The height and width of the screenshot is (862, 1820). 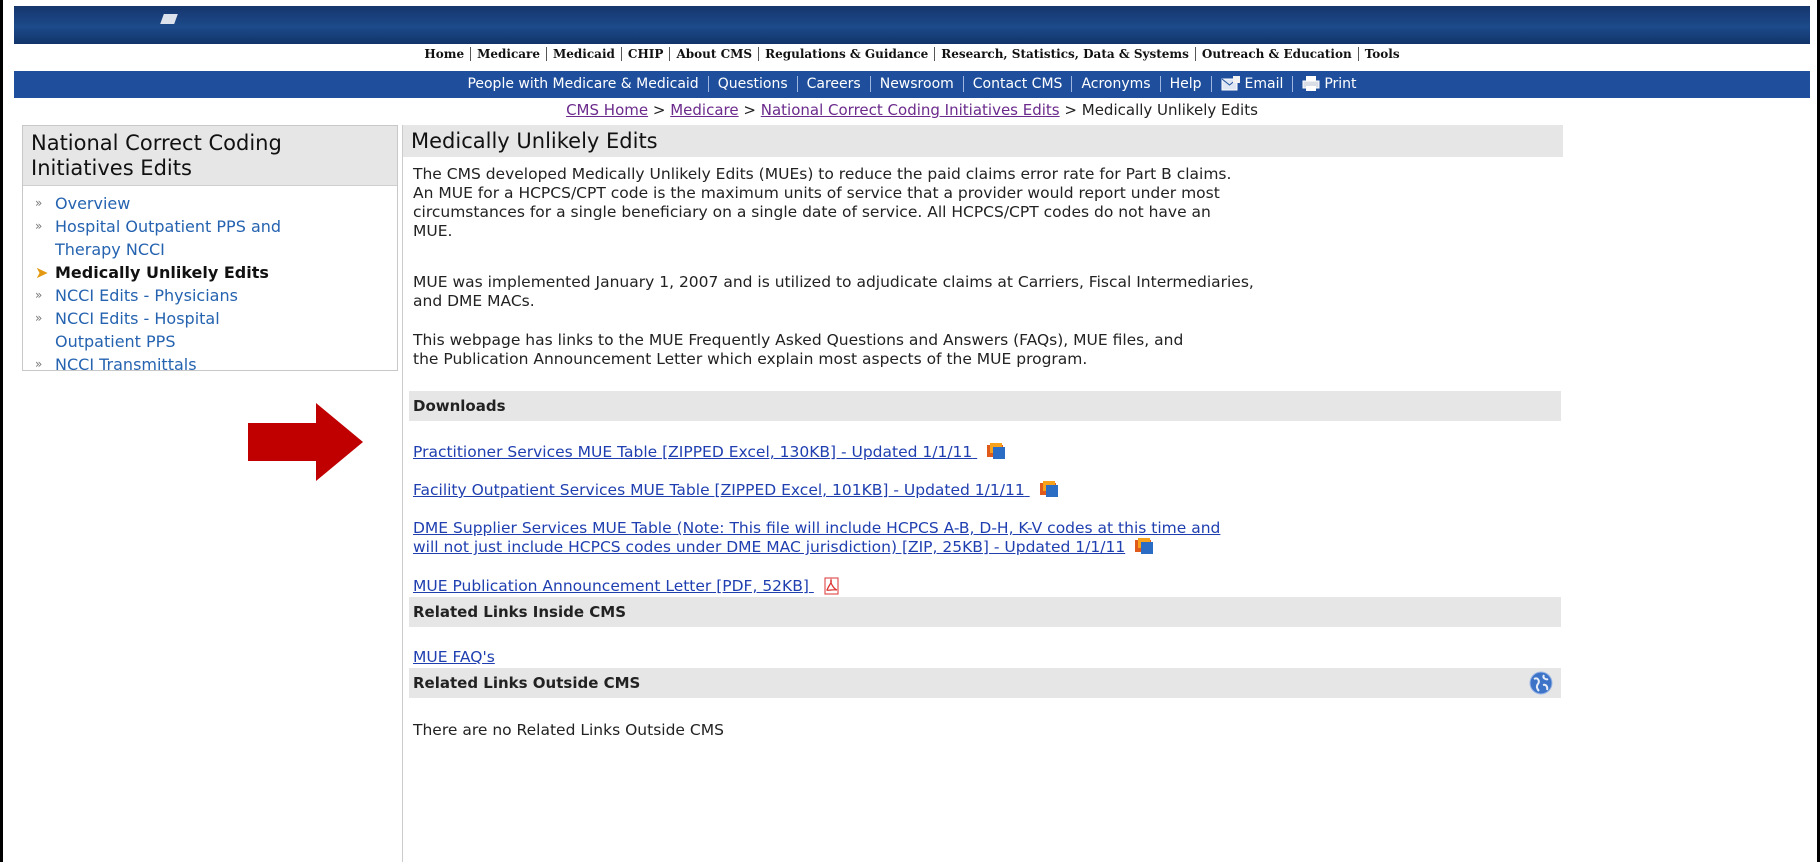 I want to click on sidebar-item-label: Outpatient PPS, so click(x=115, y=341).